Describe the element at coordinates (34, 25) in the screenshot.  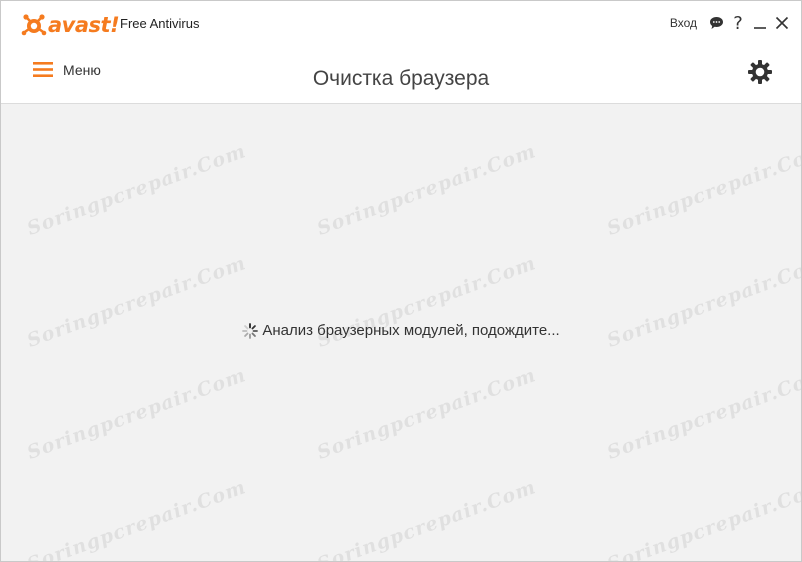
I see `avast-logo-icon` at that location.